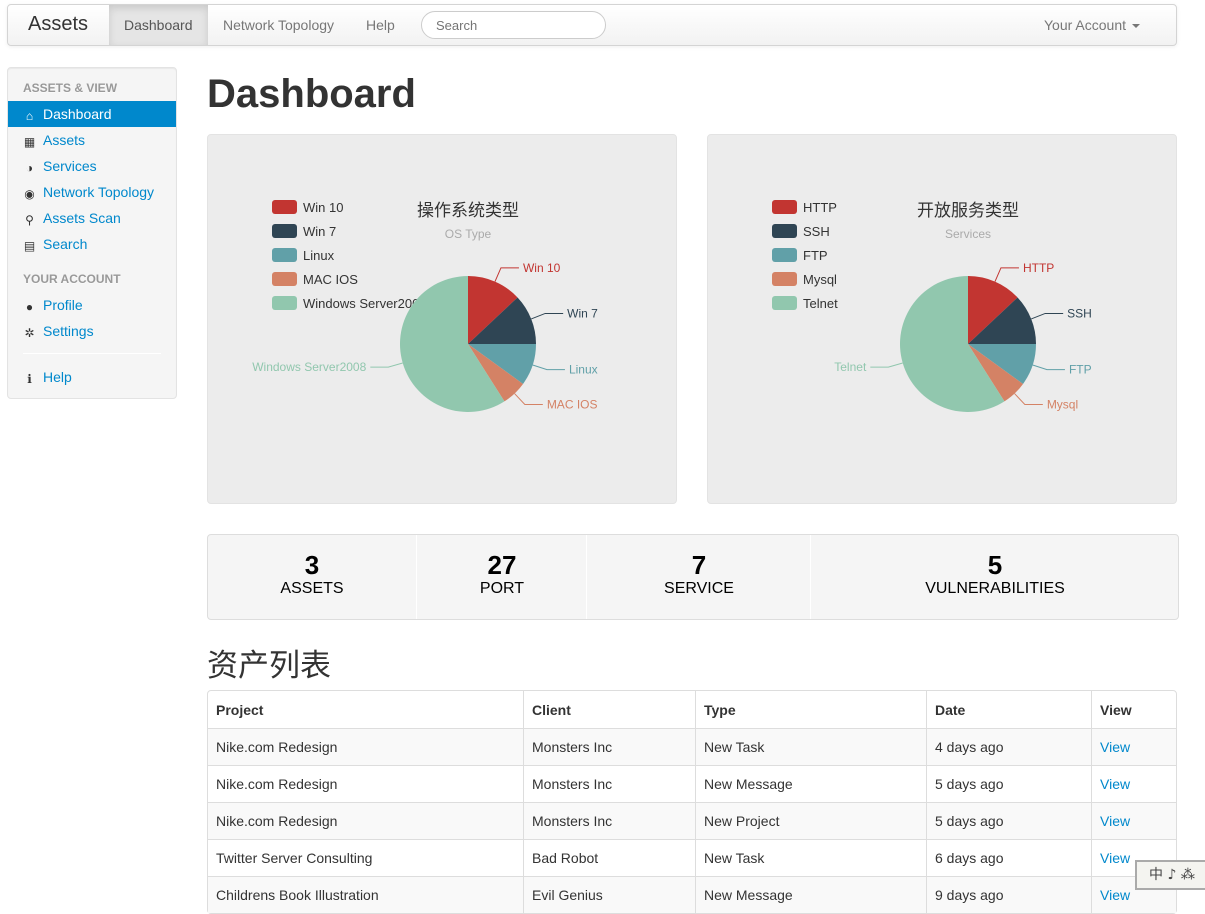 Image resolution: width=1205 pixels, height=914 pixels. Describe the element at coordinates (583, 370) in the screenshot. I see `pie-label: Linux` at that location.